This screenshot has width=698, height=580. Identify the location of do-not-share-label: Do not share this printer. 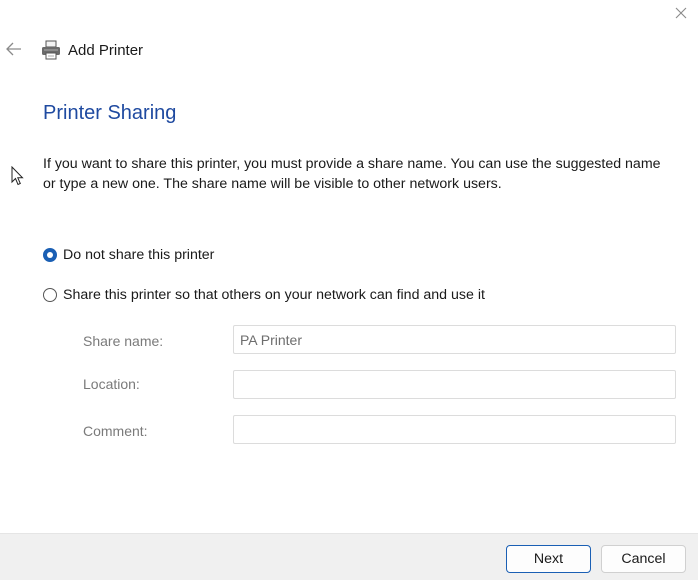
(139, 255).